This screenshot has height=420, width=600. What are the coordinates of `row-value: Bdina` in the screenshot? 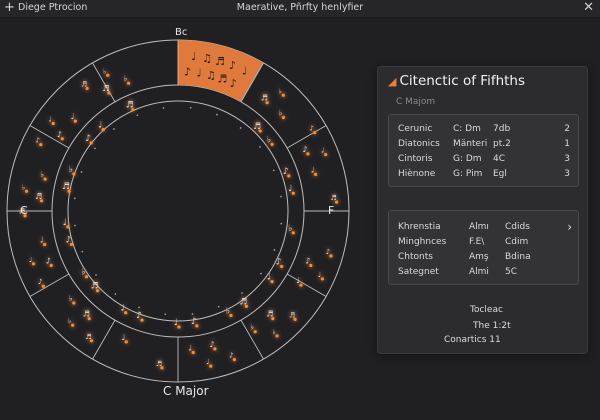 It's located at (518, 257).